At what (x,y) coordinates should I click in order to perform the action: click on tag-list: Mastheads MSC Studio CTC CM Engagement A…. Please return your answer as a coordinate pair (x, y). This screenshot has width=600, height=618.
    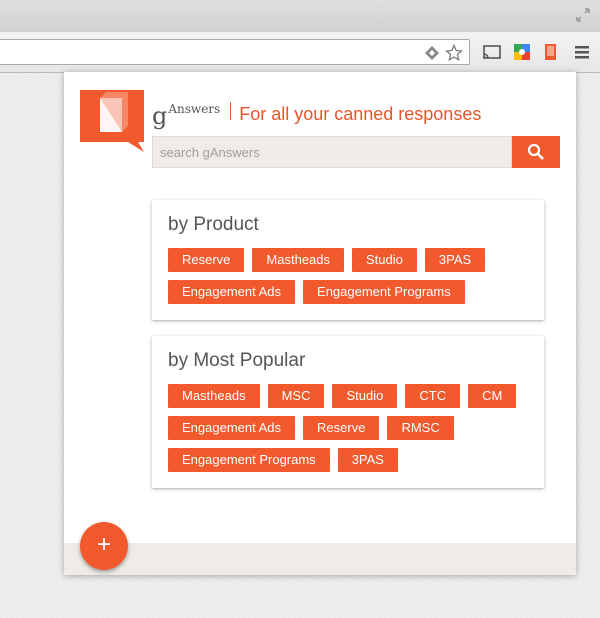
    Looking at the image, I should click on (353, 432).